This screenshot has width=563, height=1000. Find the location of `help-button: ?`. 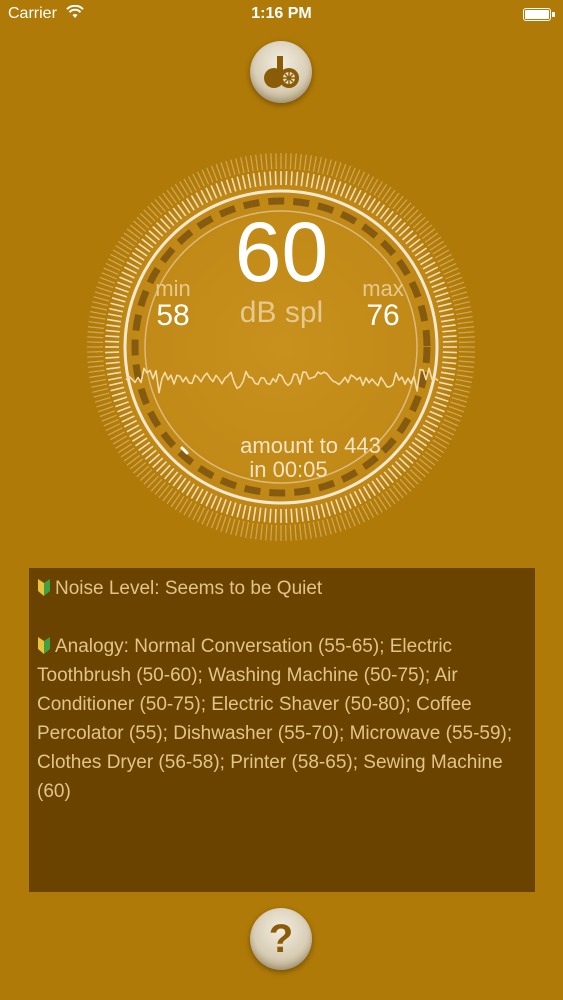

help-button: ? is located at coordinates (281, 939).